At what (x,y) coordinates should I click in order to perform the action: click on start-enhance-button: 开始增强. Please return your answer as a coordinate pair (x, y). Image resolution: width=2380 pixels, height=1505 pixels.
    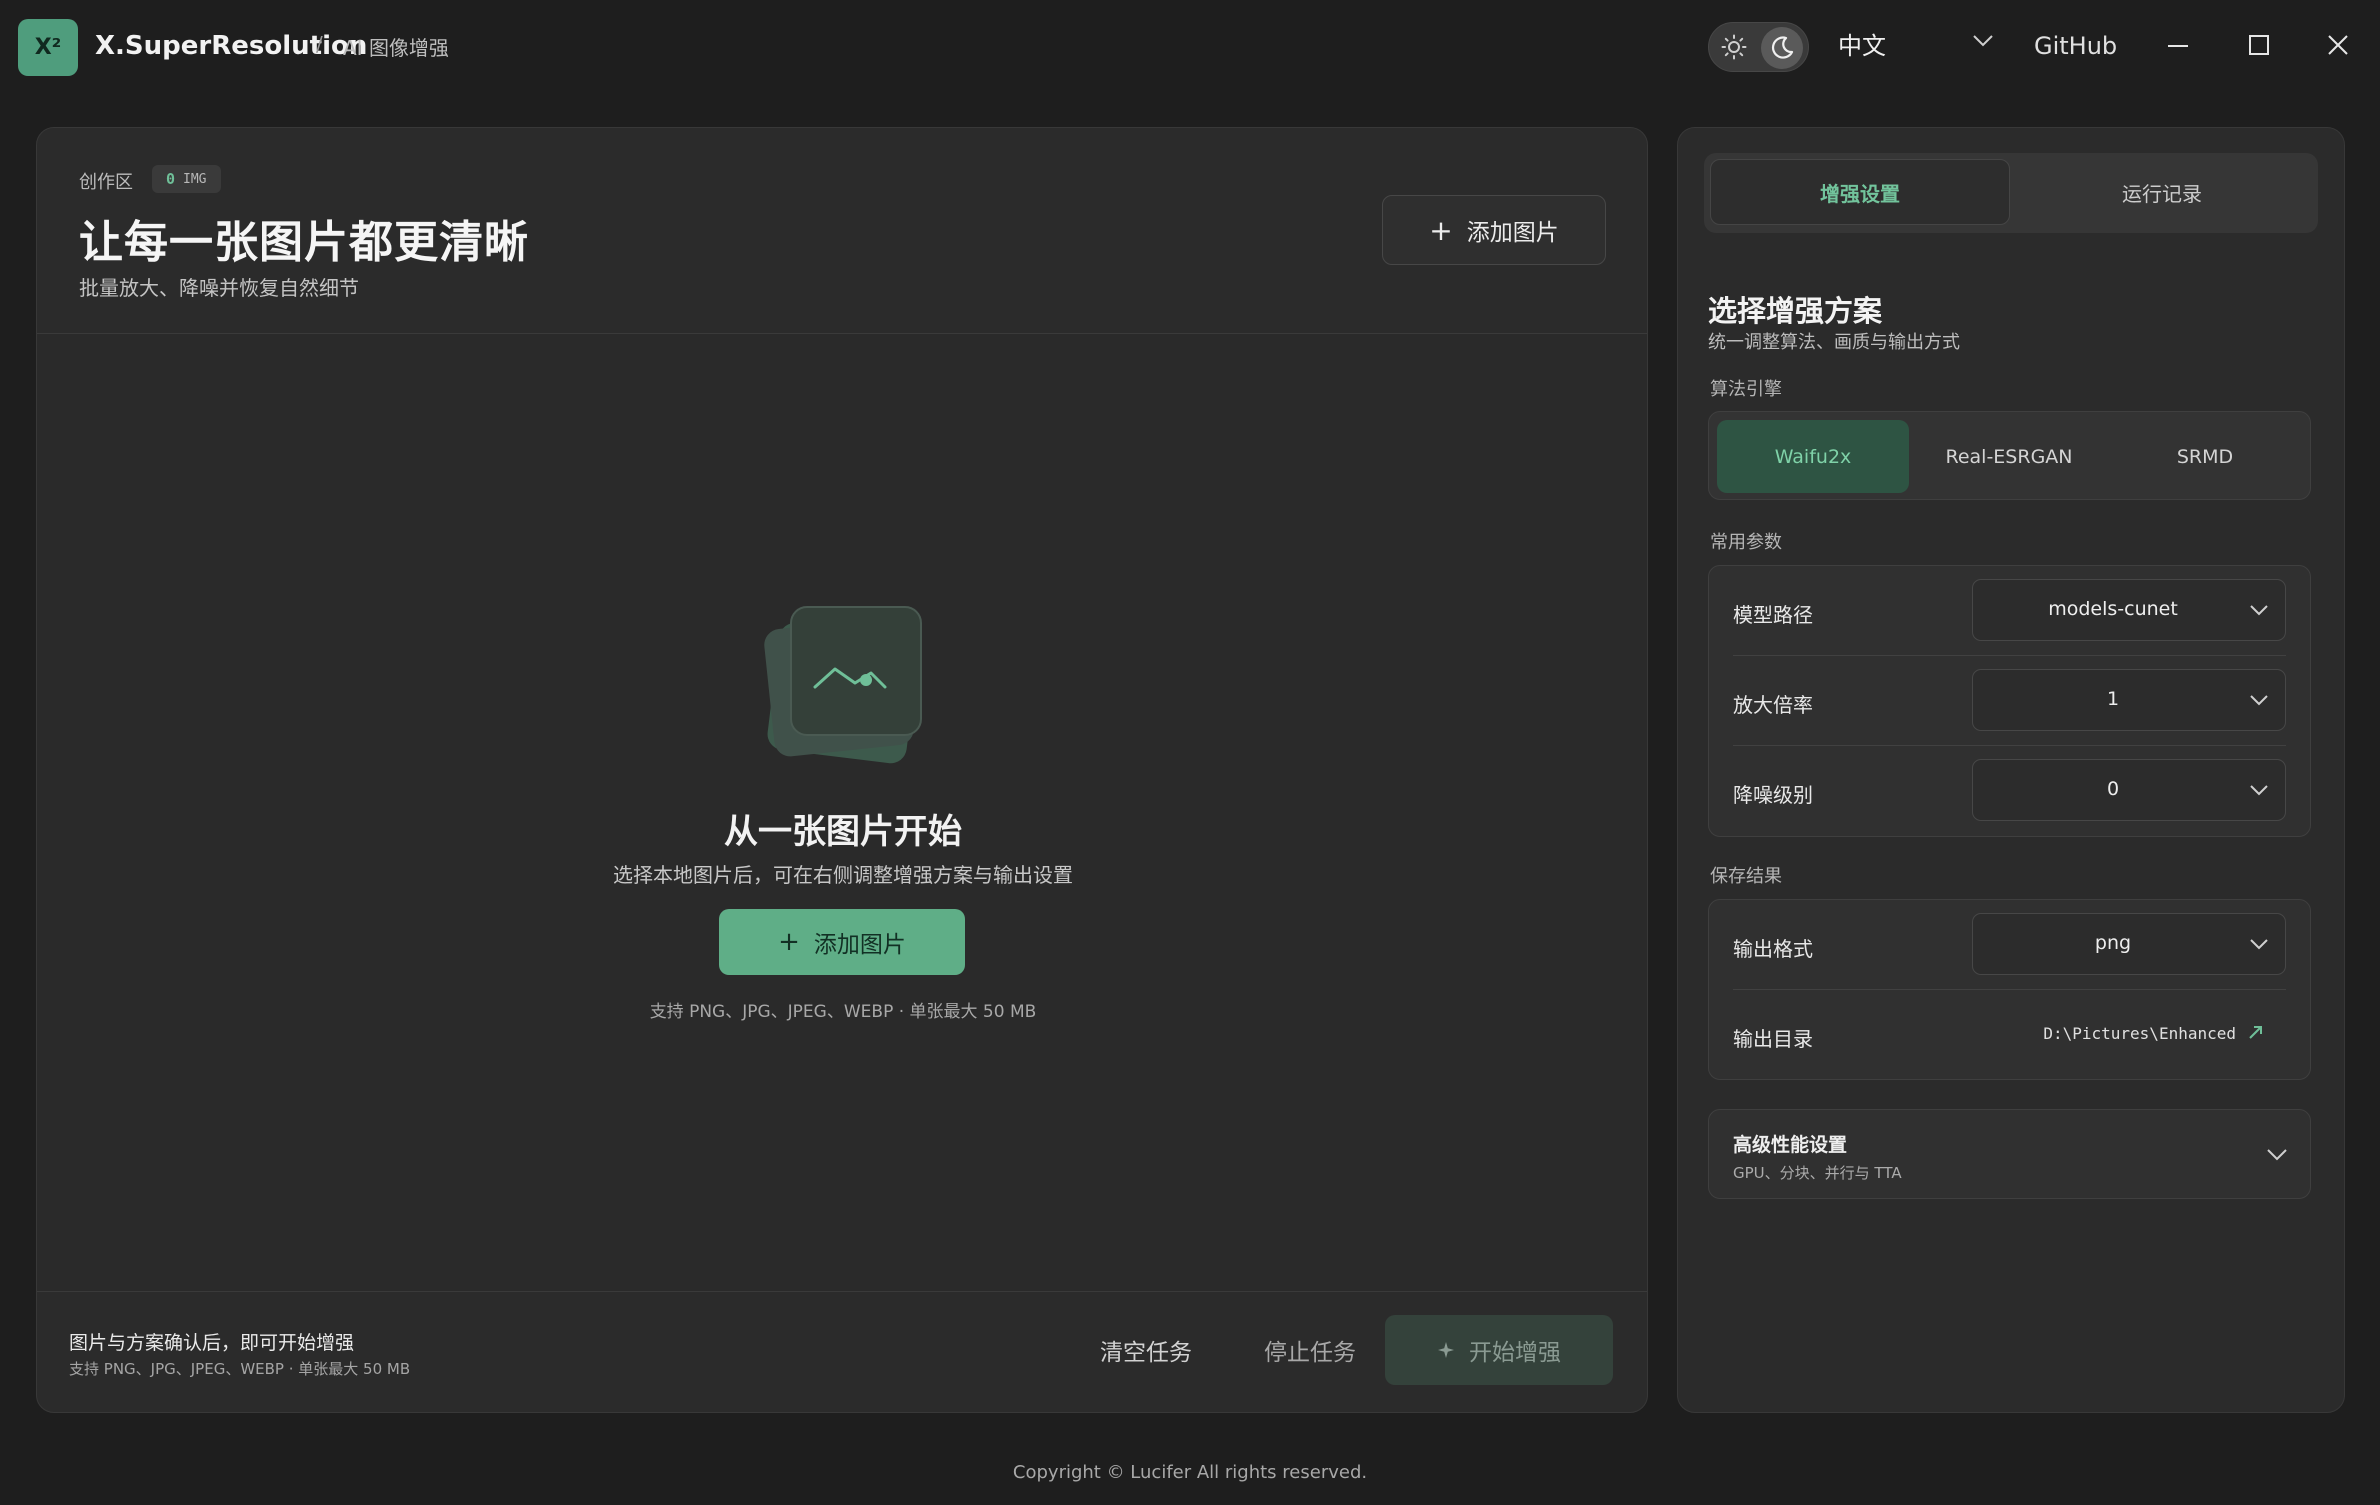
    Looking at the image, I should click on (1499, 1350).